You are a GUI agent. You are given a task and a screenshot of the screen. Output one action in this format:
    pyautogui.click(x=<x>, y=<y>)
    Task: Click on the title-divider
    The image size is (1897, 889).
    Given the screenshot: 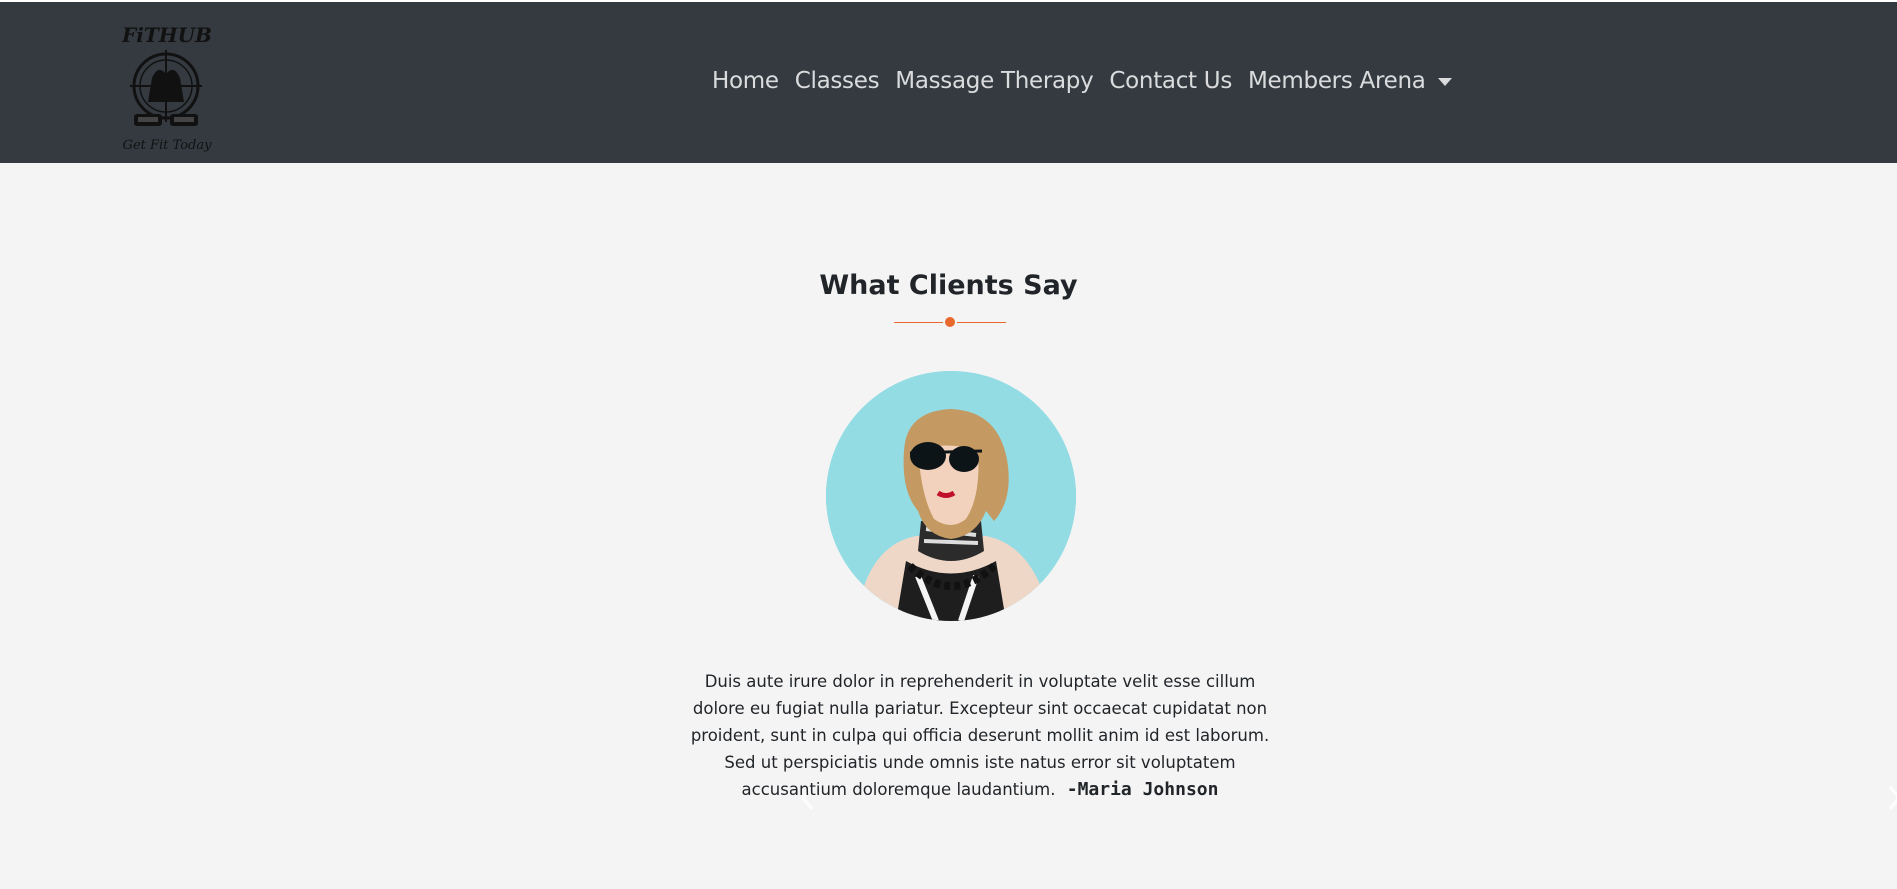 What is the action you would take?
    pyautogui.click(x=950, y=322)
    